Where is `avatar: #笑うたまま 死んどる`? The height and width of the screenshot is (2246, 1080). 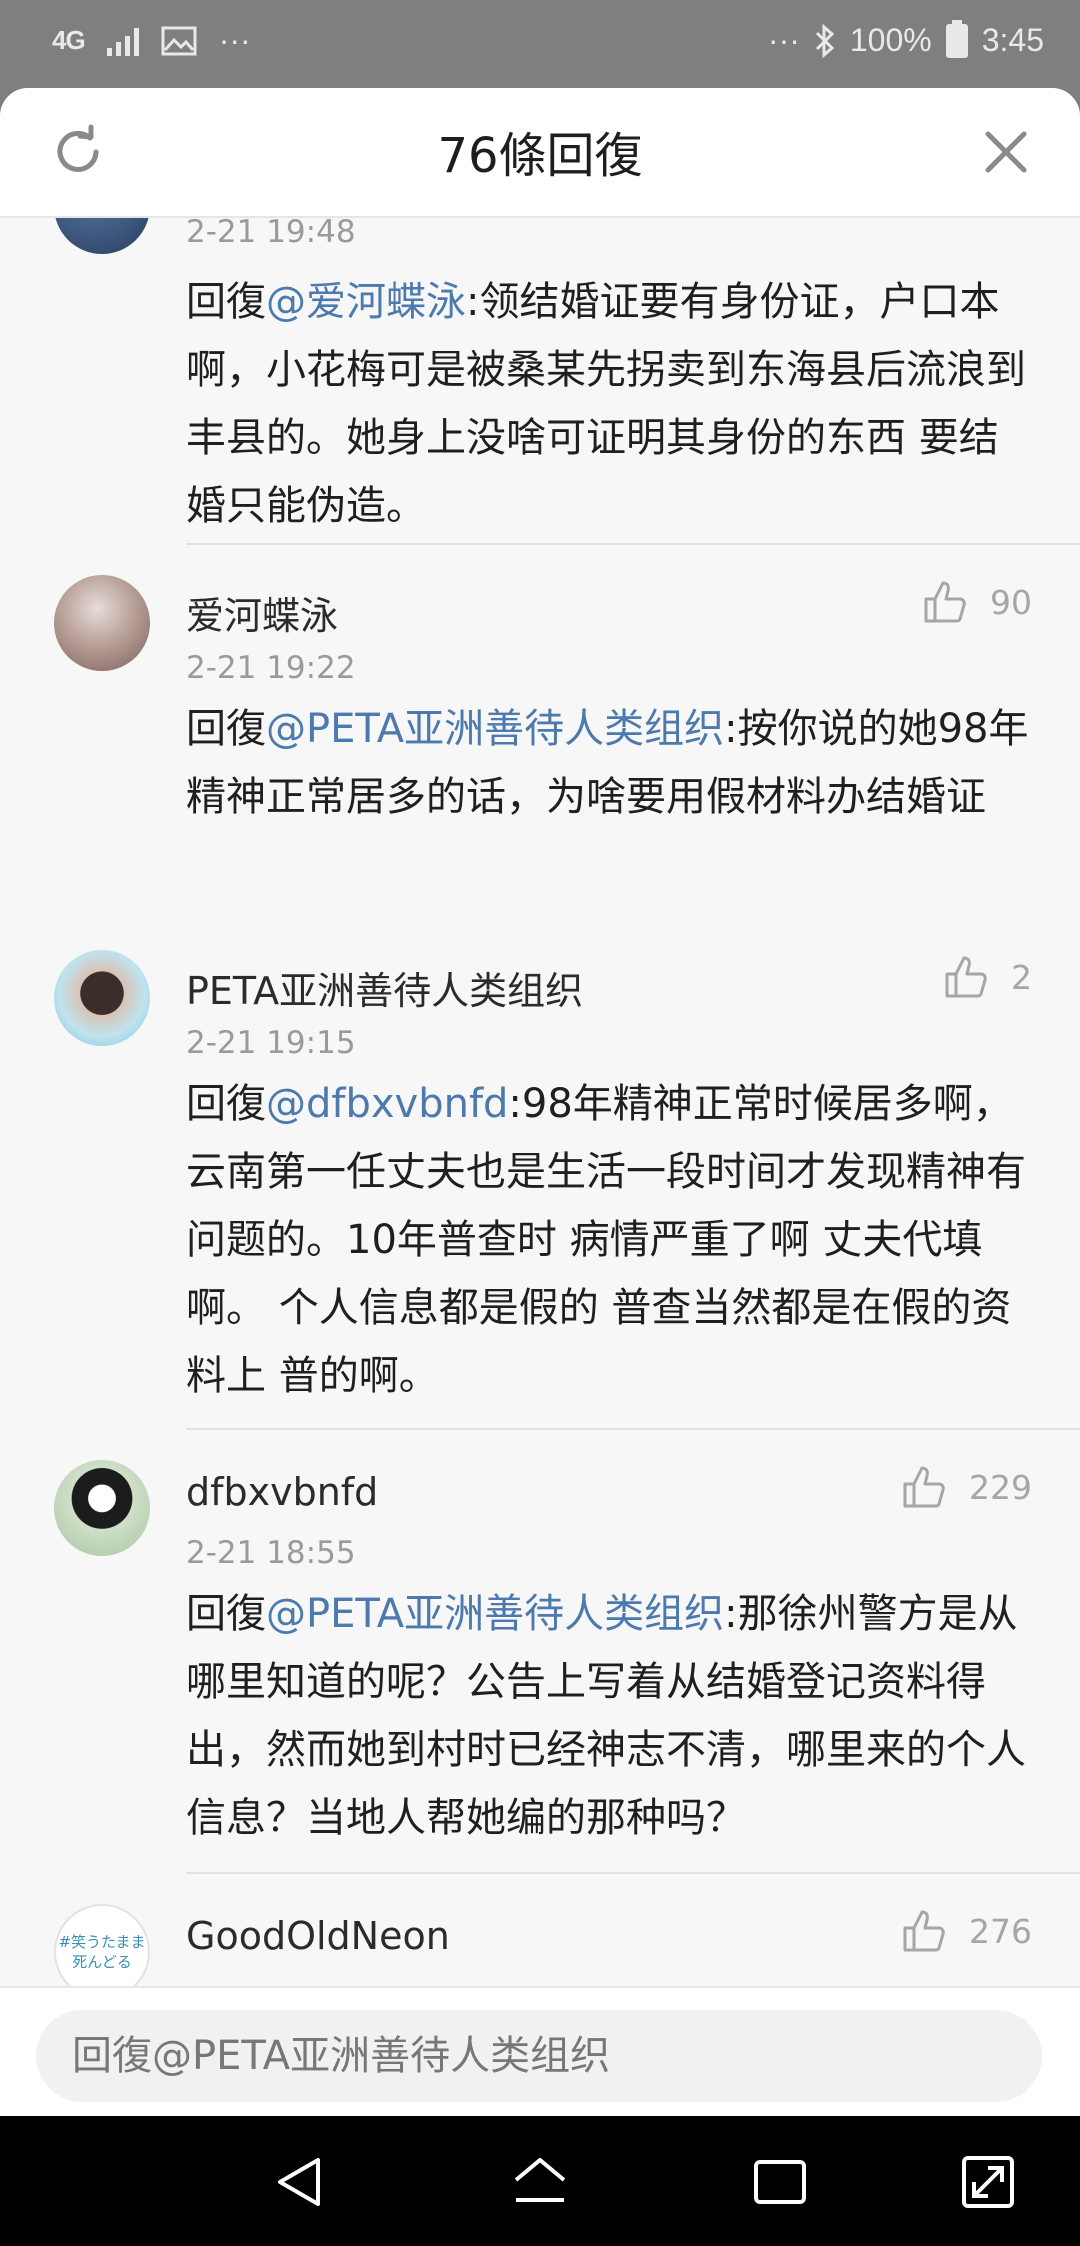 avatar: #笑うたまま 死んどる is located at coordinates (102, 1945).